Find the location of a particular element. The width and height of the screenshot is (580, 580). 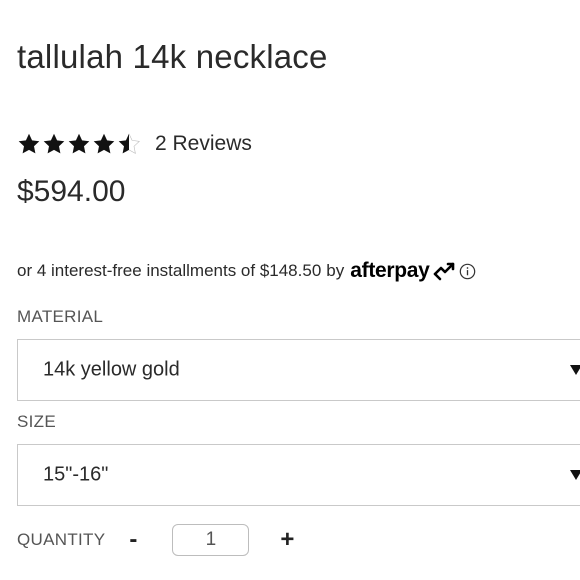

material-selected-value: 14k yellow gold is located at coordinates (111, 369).